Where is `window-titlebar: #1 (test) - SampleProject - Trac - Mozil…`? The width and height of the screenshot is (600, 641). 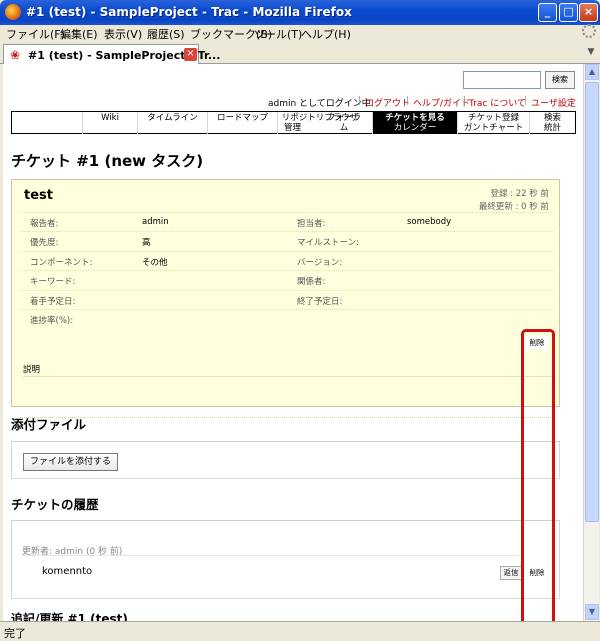 window-titlebar: #1 (test) - SampleProject - Trac - Mozil… is located at coordinates (300, 12).